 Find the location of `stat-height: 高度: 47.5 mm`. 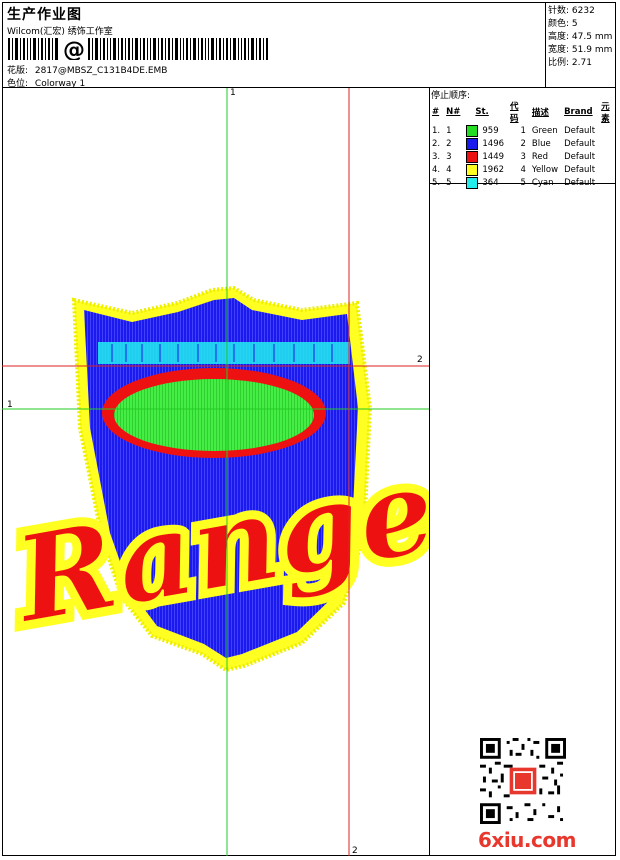

stat-height: 高度: 47.5 mm is located at coordinates (580, 37).